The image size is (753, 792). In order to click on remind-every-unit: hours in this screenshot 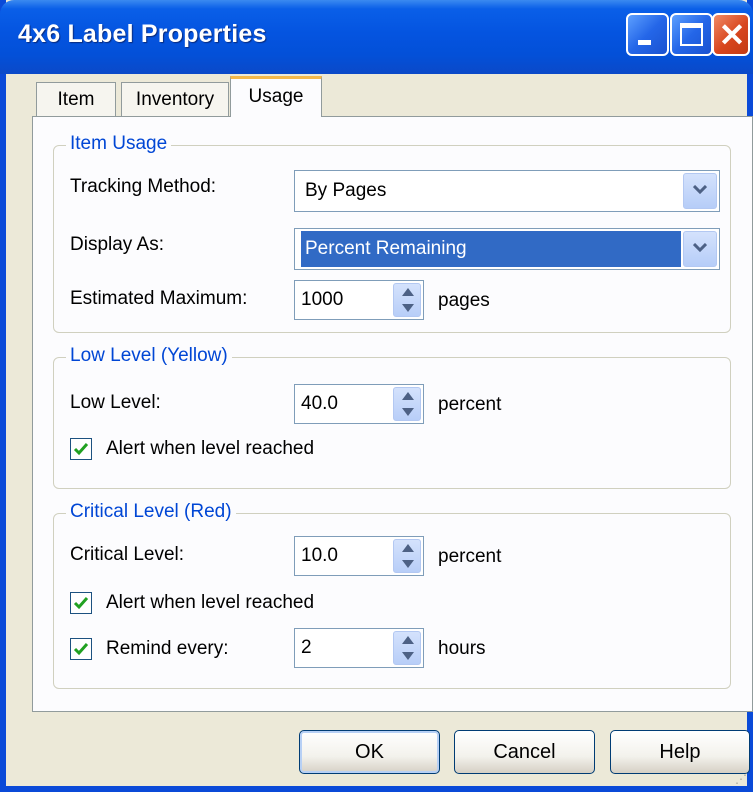, I will do `click(462, 648)`.